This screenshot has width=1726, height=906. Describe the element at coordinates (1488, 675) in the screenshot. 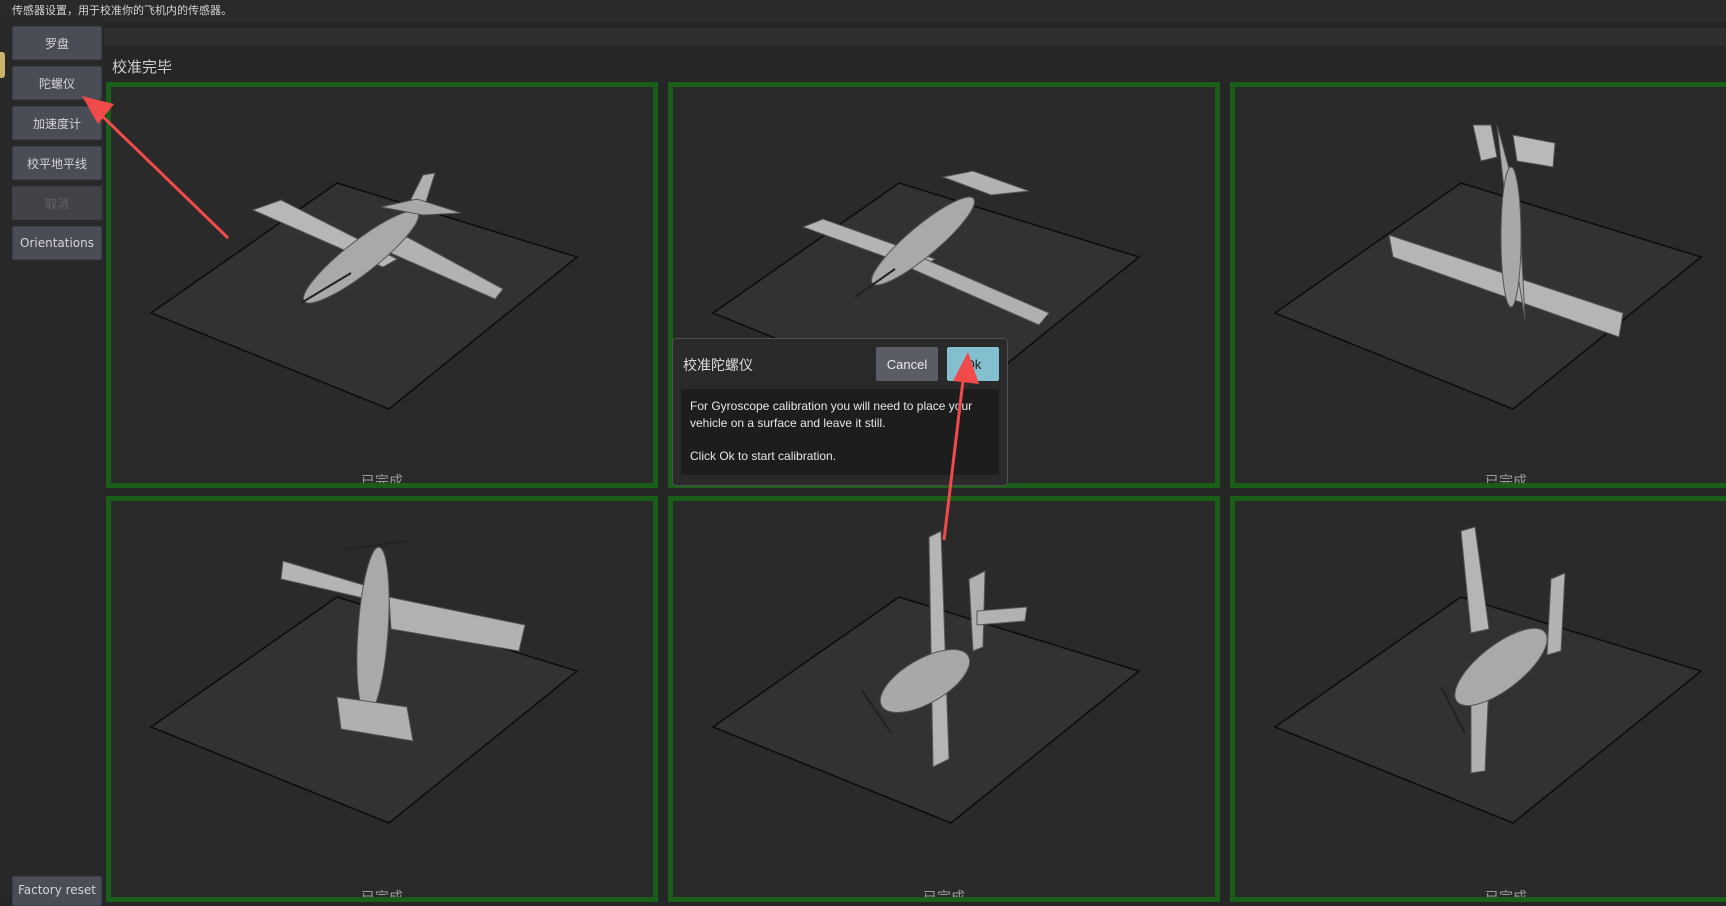

I see `vehicle-left-side-icon` at that location.